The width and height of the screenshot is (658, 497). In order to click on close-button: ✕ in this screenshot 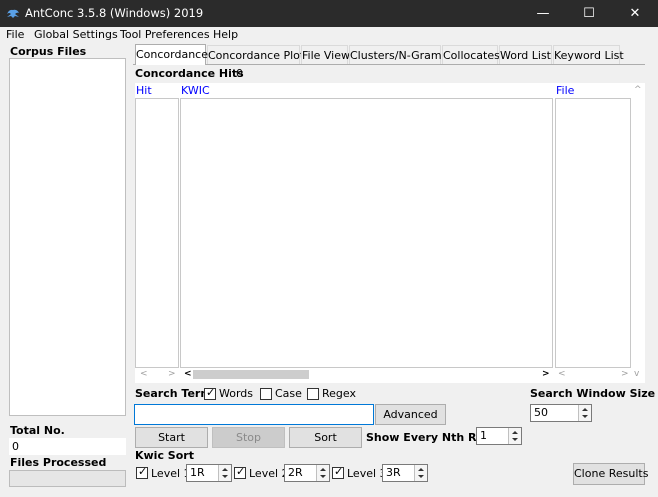, I will do `click(635, 13)`.